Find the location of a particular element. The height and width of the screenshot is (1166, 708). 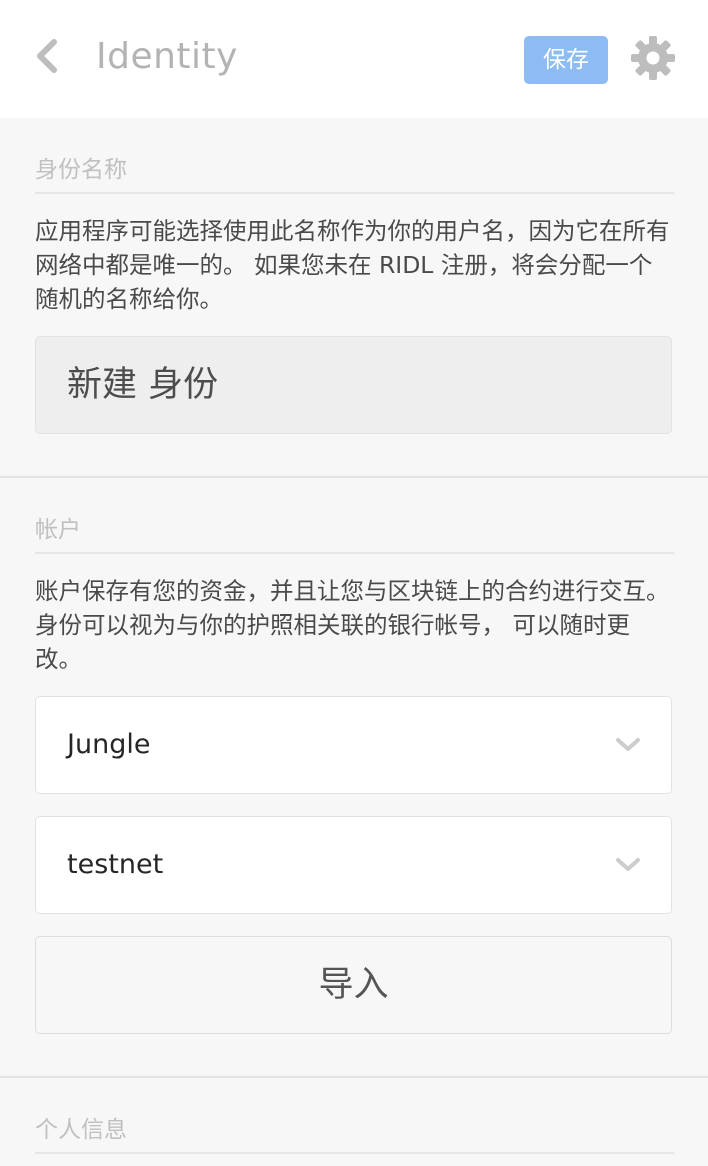

import-button: 导入 is located at coordinates (353, 985).